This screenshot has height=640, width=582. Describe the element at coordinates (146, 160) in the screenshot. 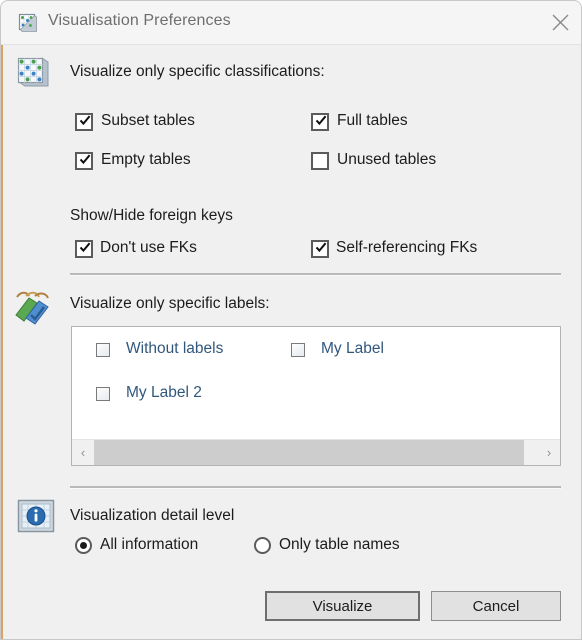

I see `label-empty-tables: Empty tables` at that location.